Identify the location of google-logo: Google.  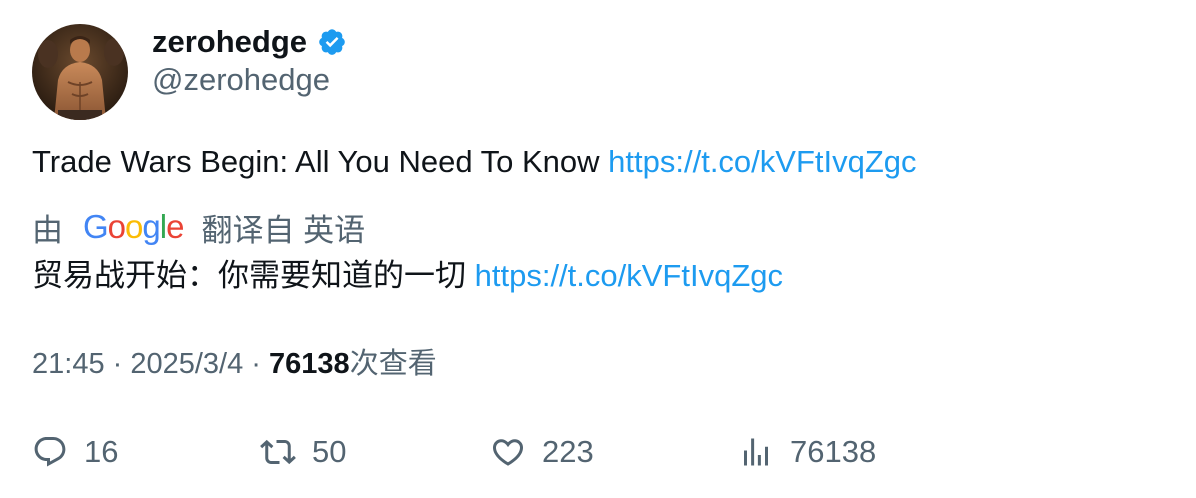
(133, 226).